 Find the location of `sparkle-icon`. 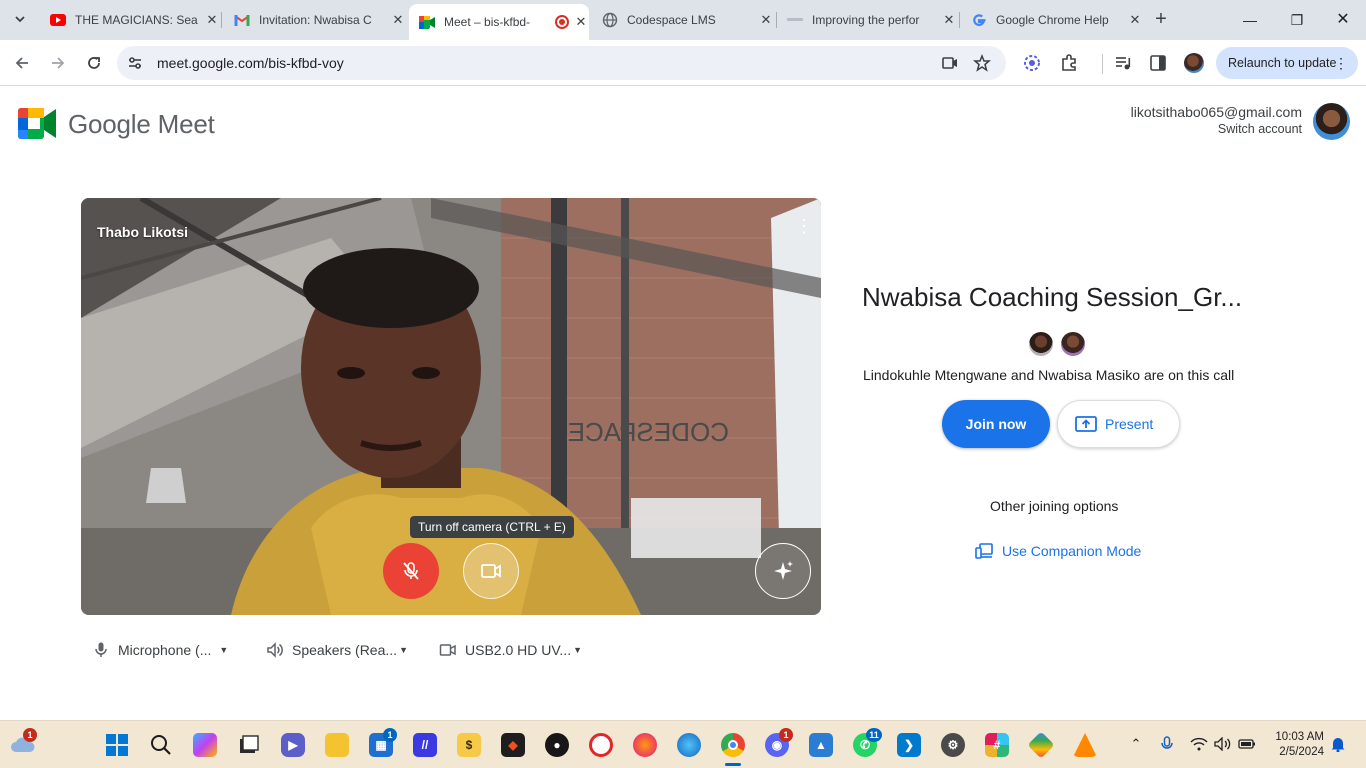

sparkle-icon is located at coordinates (783, 570).